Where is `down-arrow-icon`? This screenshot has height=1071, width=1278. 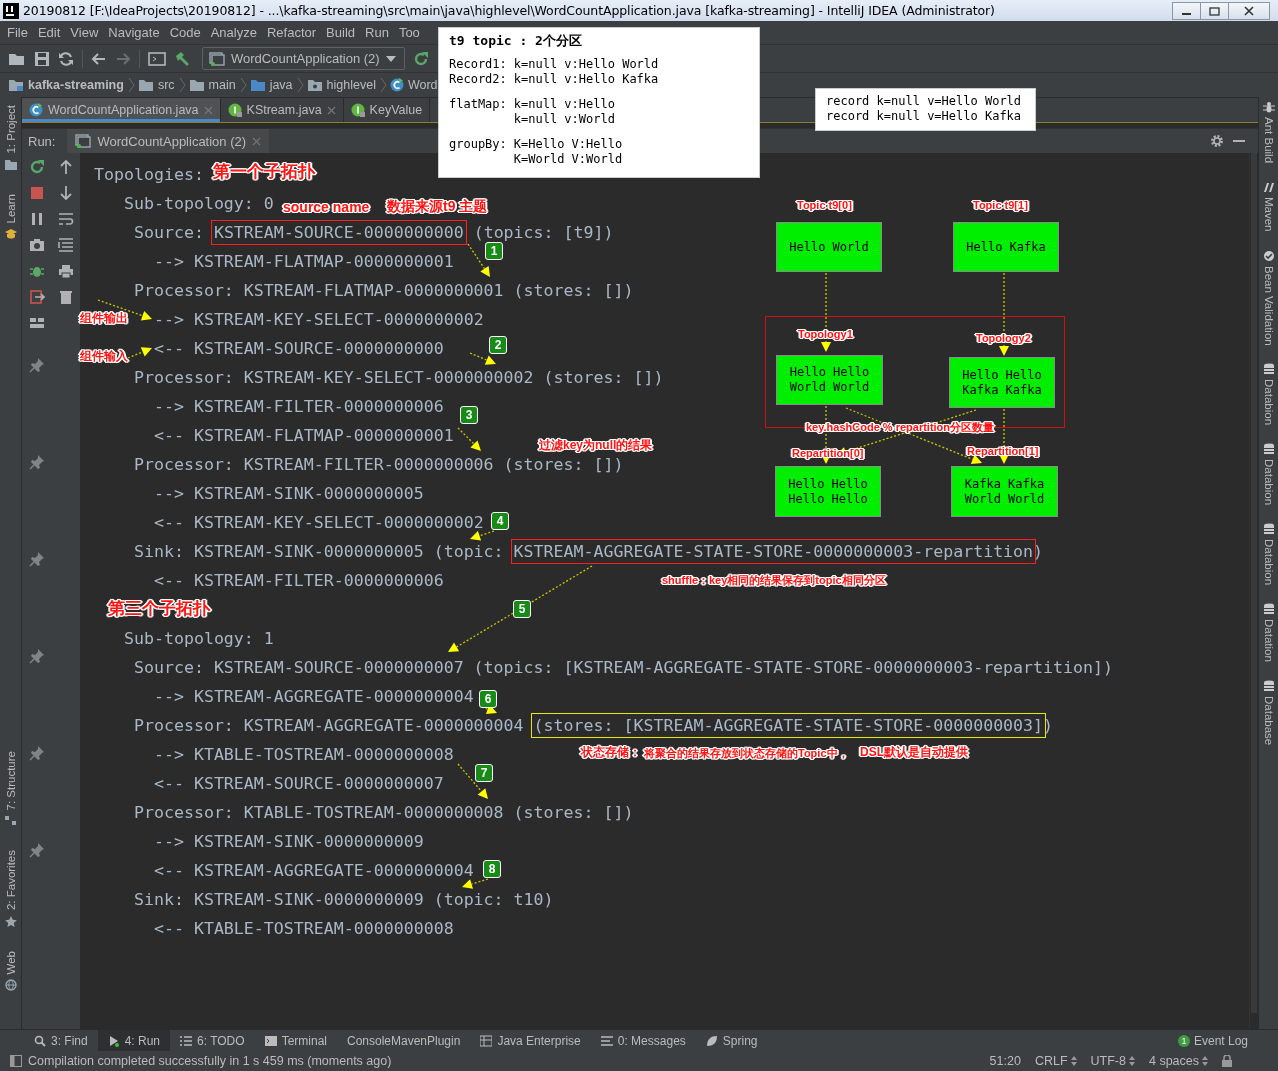 down-arrow-icon is located at coordinates (65, 193).